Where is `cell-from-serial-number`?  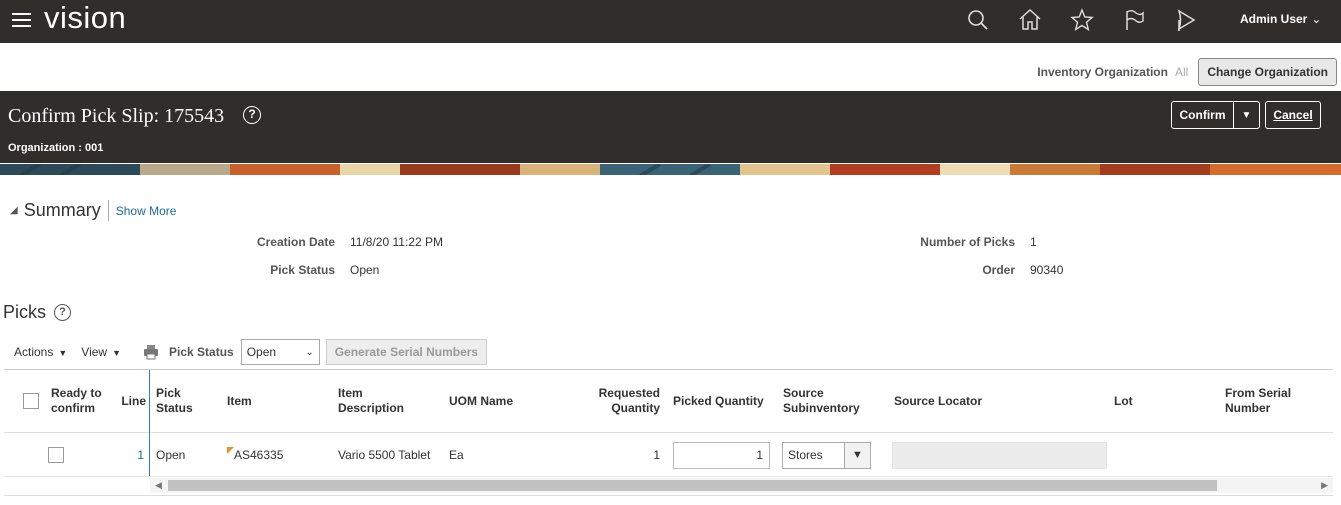 cell-from-serial-number is located at coordinates (1275, 455).